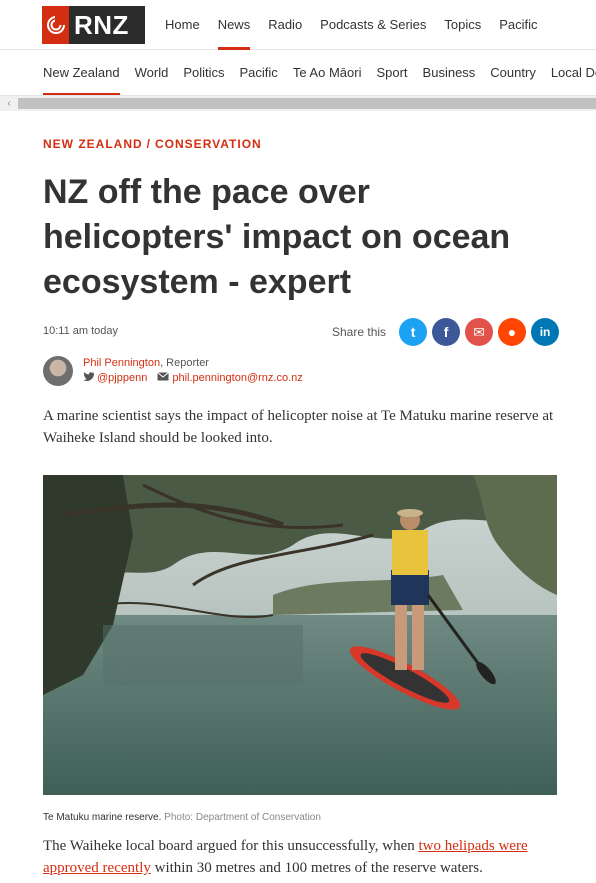 The width and height of the screenshot is (596, 883). I want to click on share-bar: Share this t f ✉ ● in, so click(446, 332).